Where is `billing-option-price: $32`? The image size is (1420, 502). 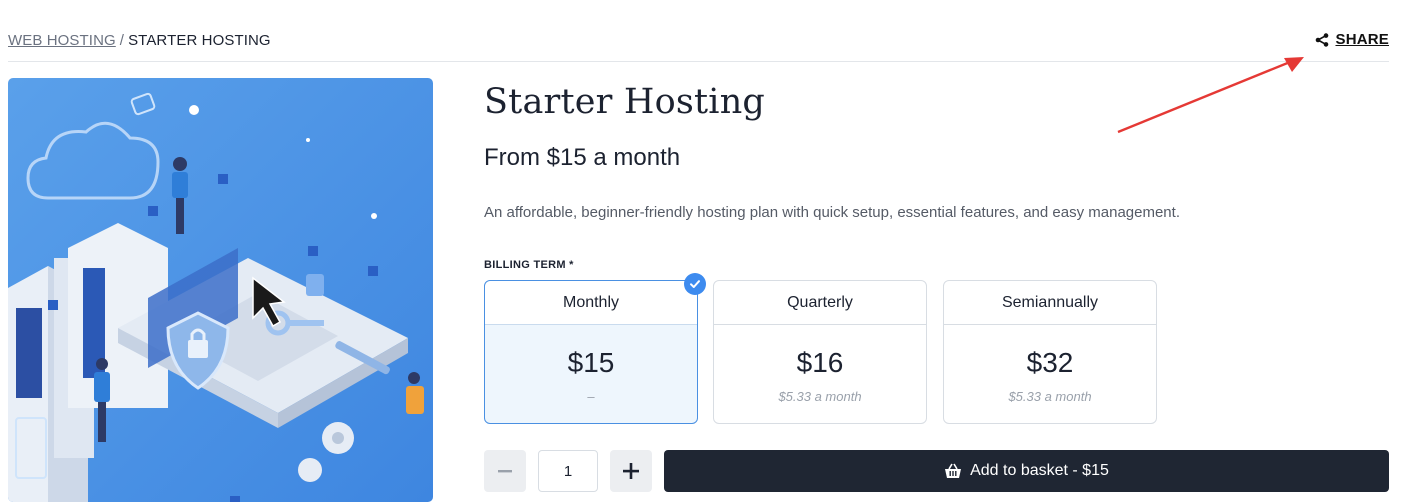 billing-option-price: $32 is located at coordinates (1050, 362).